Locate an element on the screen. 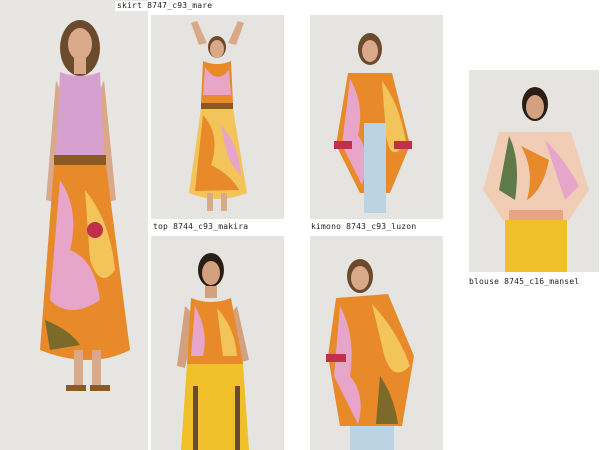 The height and width of the screenshot is (450, 600). photo-kimono-closeup is located at coordinates (376, 343).